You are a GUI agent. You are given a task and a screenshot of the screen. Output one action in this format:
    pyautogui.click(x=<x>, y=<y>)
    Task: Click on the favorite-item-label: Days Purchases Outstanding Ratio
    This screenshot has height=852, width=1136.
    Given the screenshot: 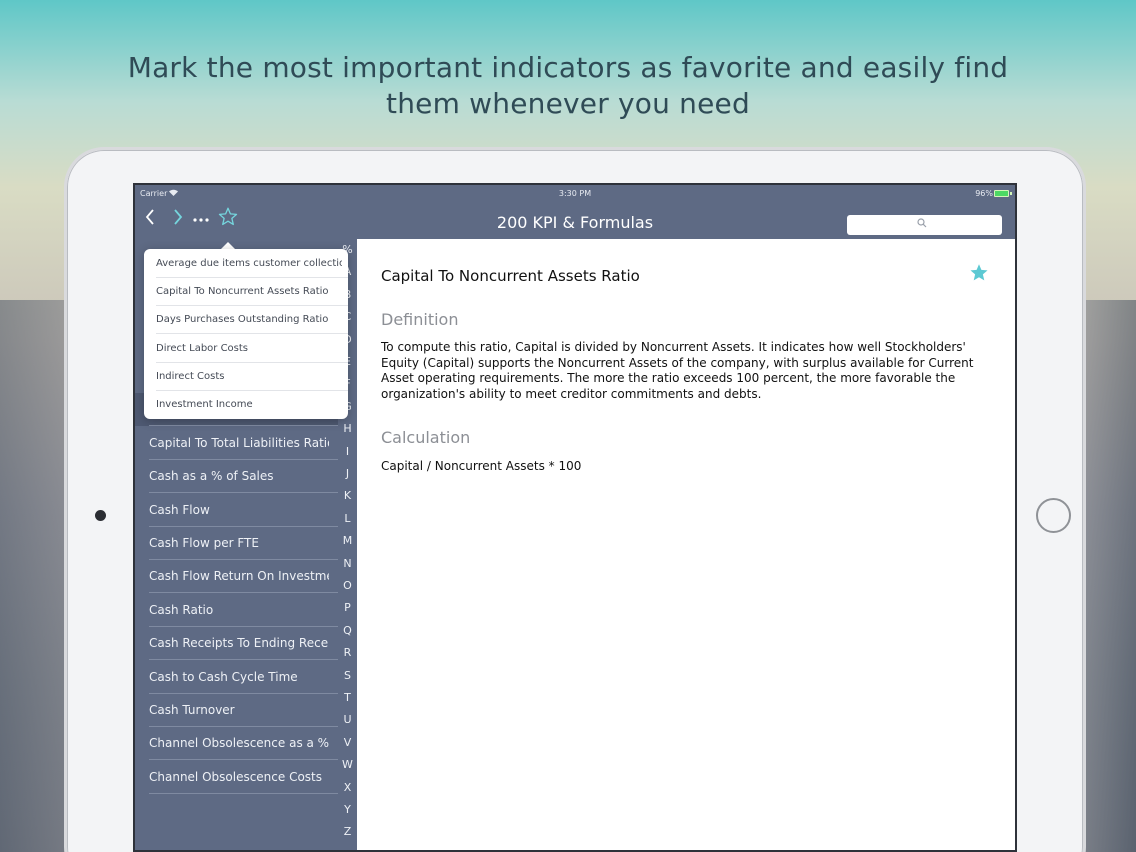 What is the action you would take?
    pyautogui.click(x=242, y=320)
    